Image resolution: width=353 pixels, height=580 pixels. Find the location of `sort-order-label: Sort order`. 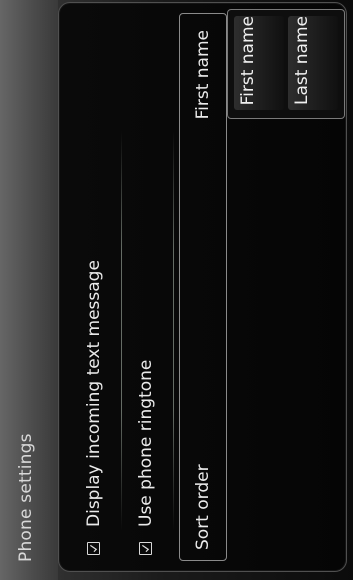

sort-order-label: Sort order is located at coordinates (203, 507).